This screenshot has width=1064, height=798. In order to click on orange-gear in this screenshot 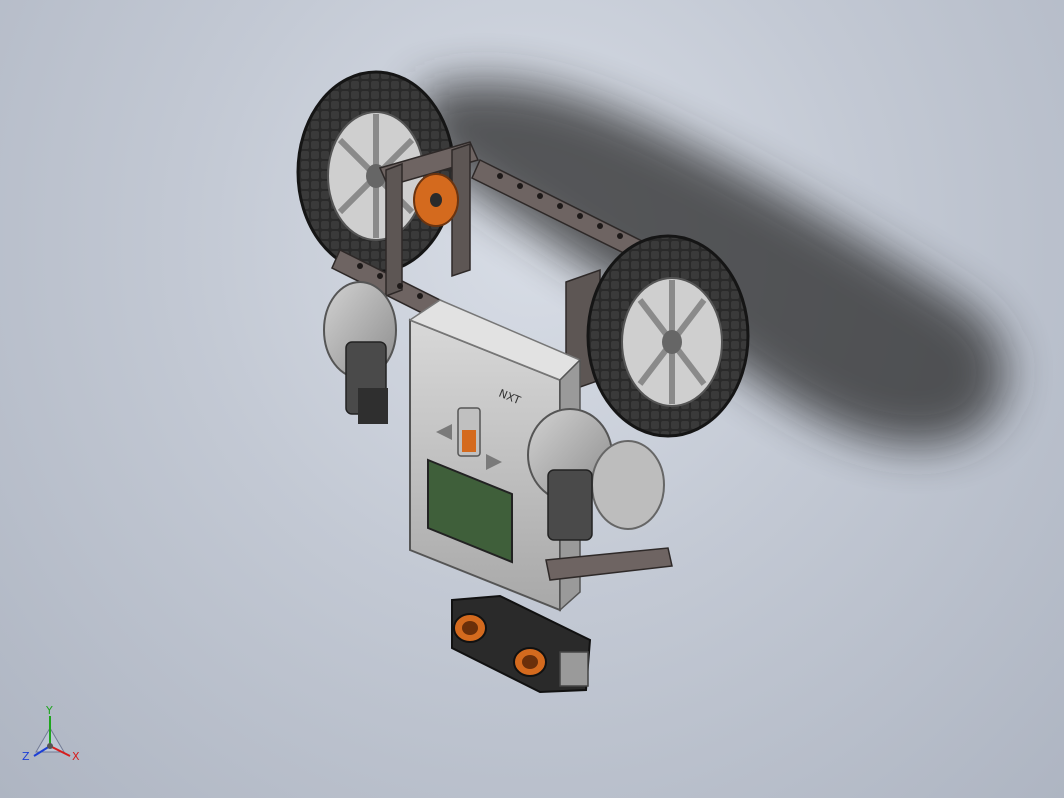, I will do `click(436, 200)`.